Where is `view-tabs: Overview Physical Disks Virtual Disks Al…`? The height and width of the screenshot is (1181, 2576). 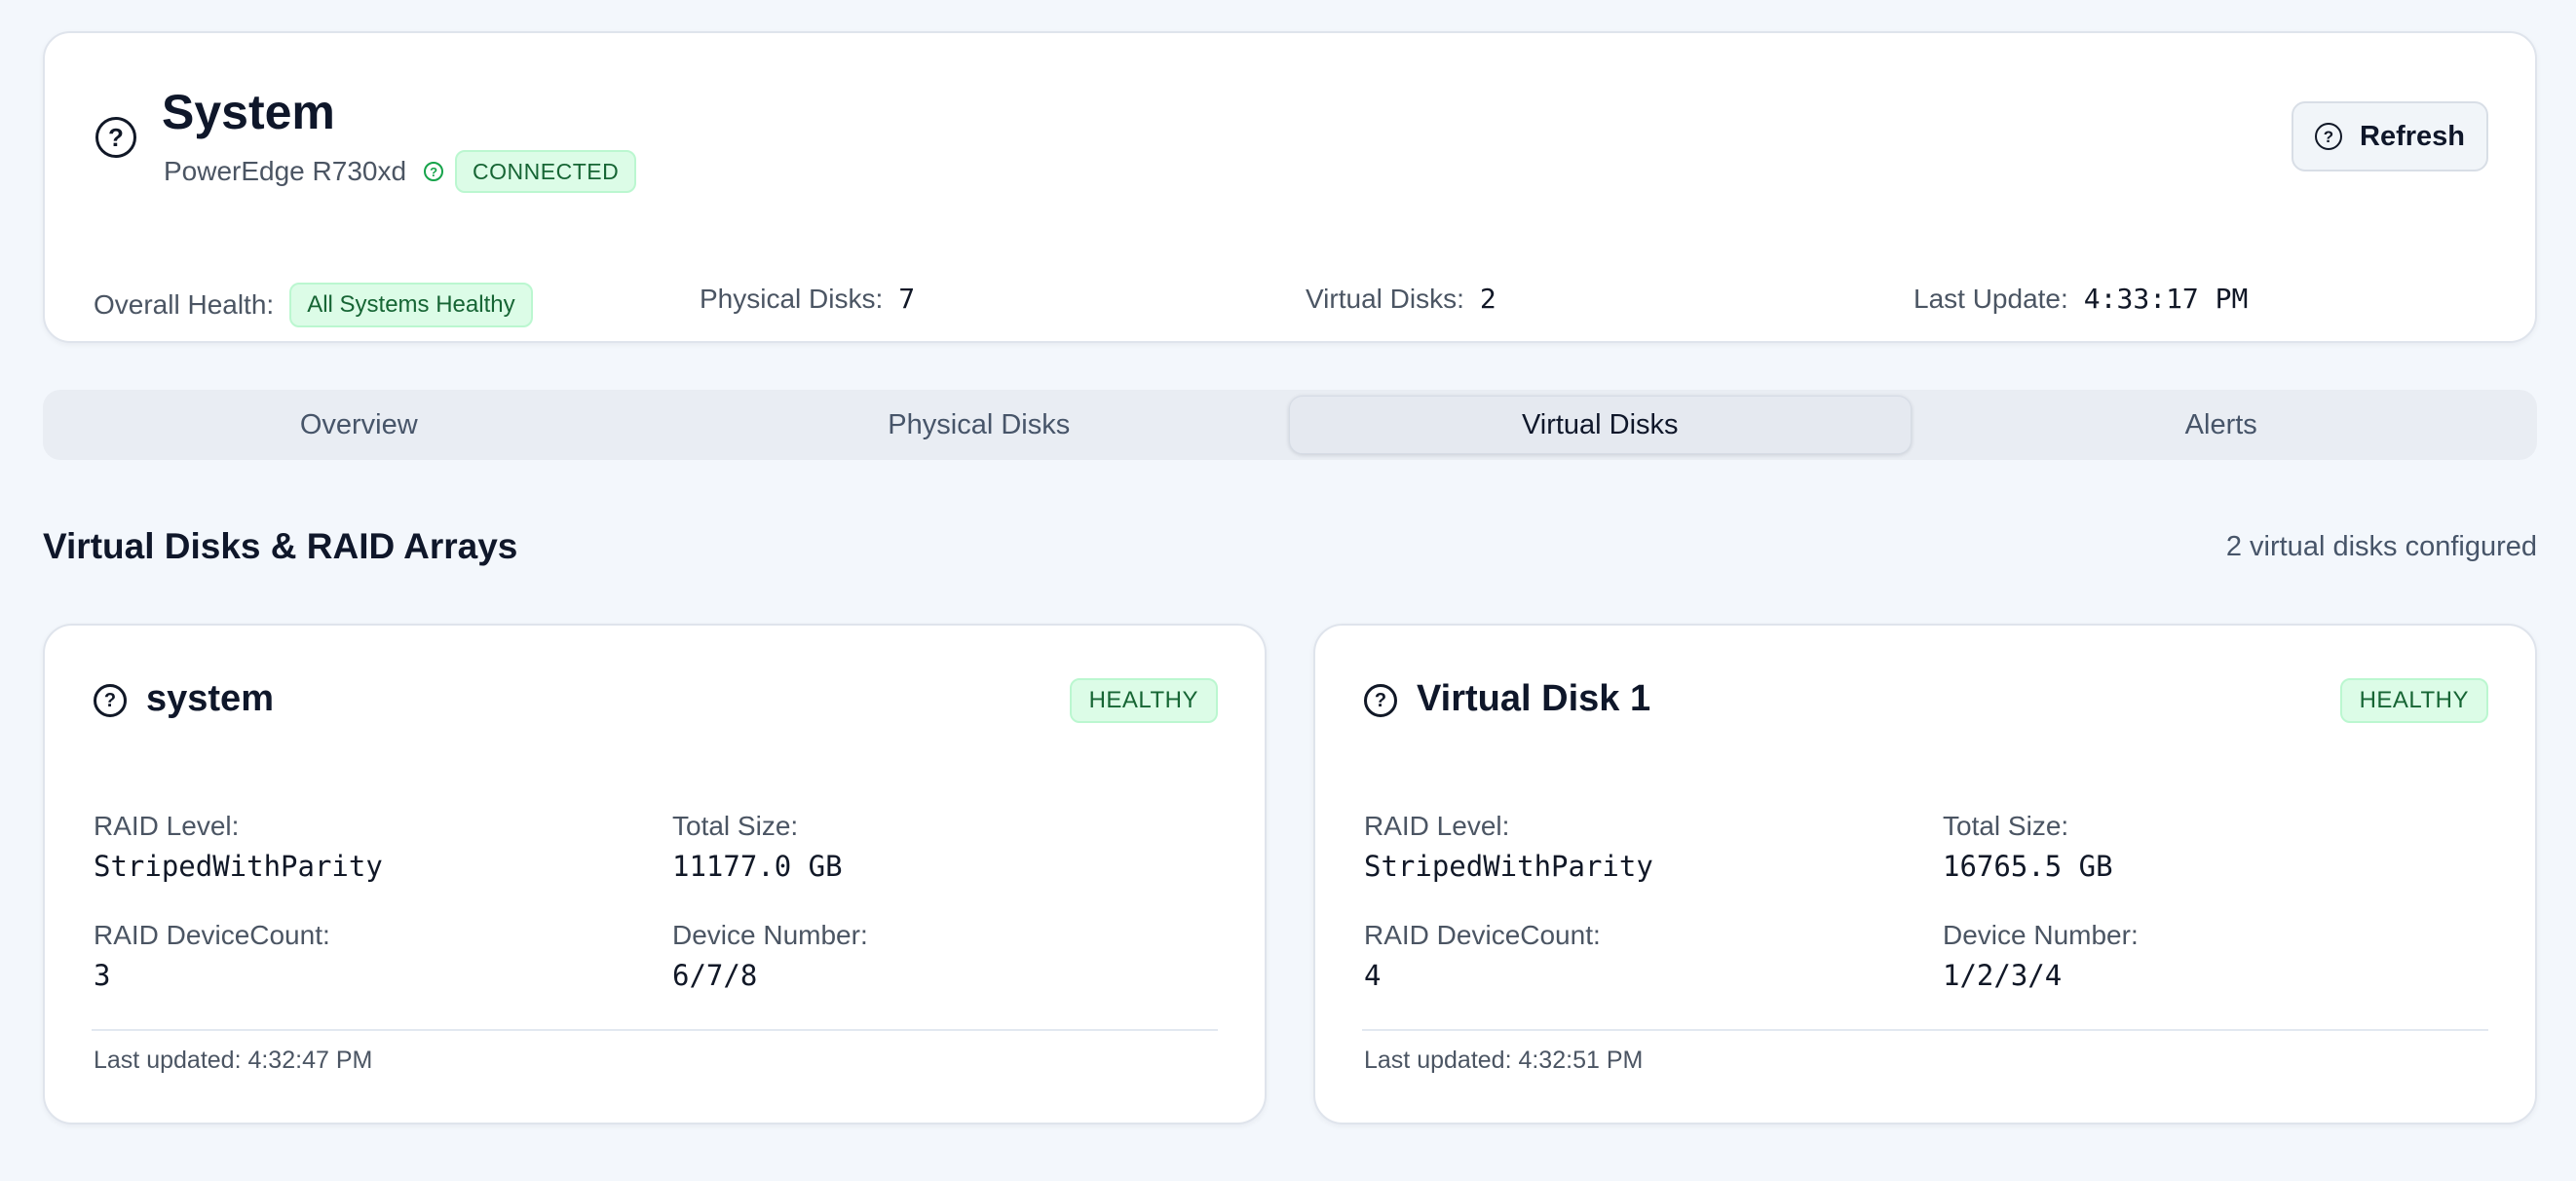 view-tabs: Overview Physical Disks Virtual Disks Al… is located at coordinates (1290, 425).